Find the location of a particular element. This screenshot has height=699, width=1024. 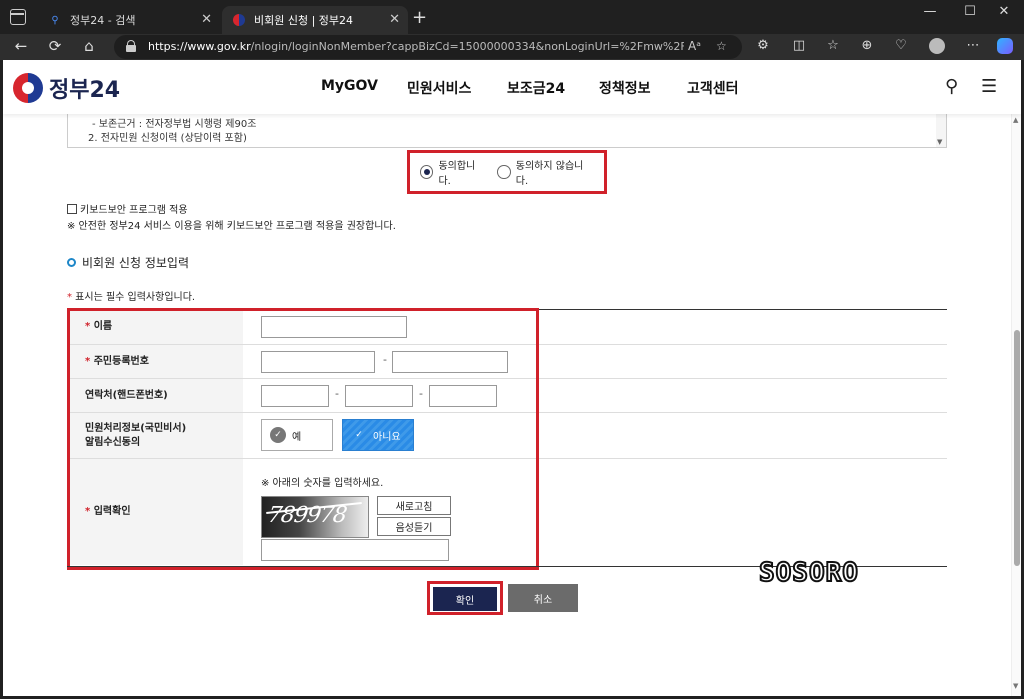

keyboard-security-label: 키보드보안 프로그램 적용 is located at coordinates (134, 208).